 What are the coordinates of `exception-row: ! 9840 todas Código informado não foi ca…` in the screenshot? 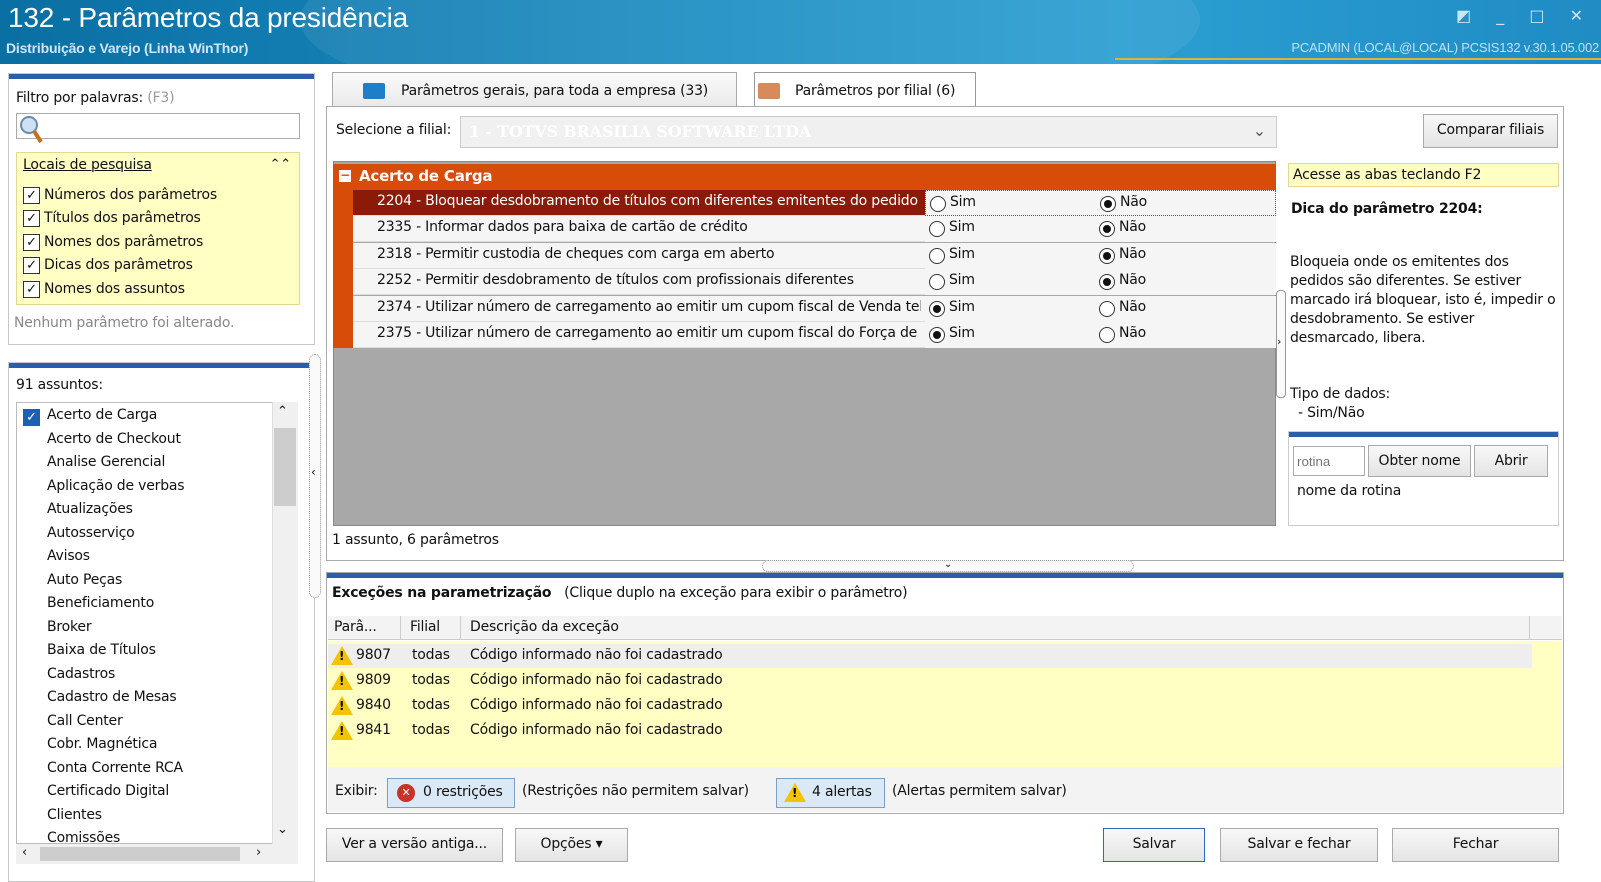 It's located at (930, 706).